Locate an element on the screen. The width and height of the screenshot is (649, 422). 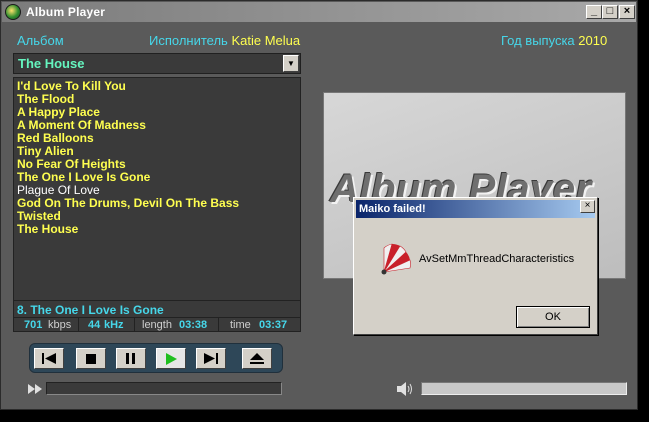
dialog-message: AvSetMmThreadCharacteristics is located at coordinates (497, 259).